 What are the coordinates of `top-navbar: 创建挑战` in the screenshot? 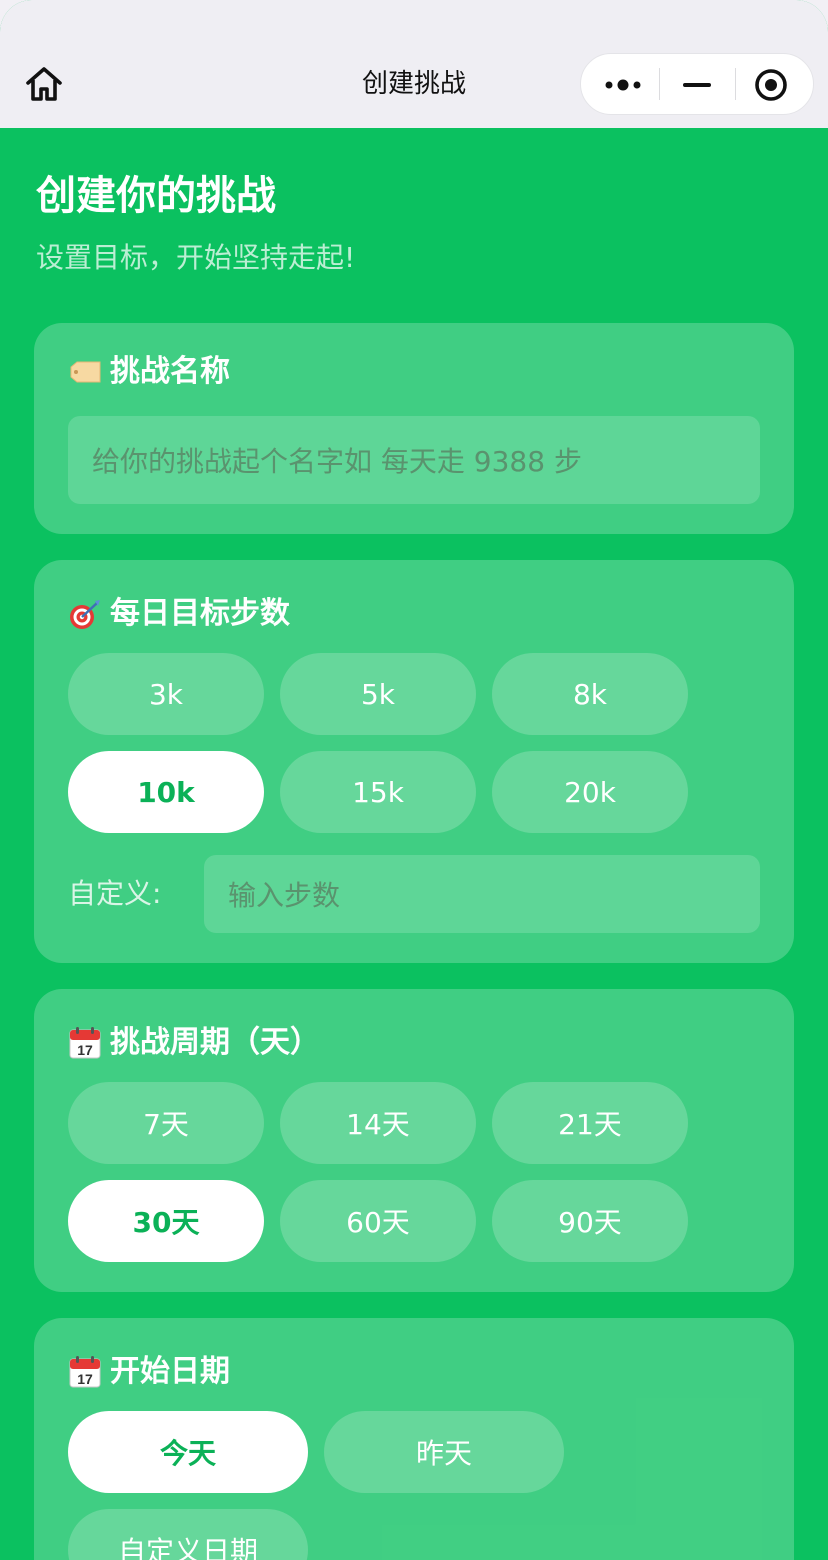 It's located at (414, 64).